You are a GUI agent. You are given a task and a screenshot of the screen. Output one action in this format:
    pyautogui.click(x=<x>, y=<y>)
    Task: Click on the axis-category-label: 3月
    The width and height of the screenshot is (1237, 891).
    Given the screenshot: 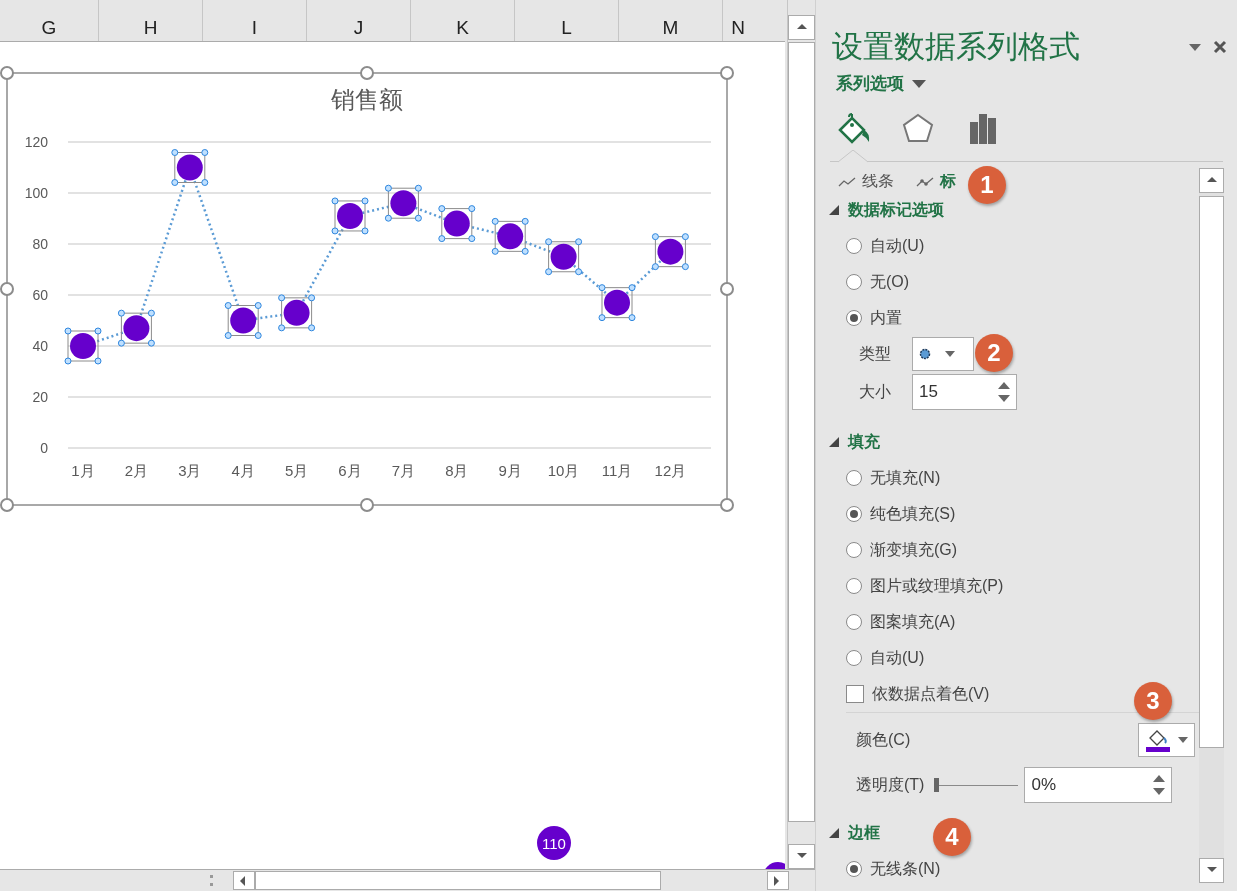 What is the action you would take?
    pyautogui.click(x=190, y=470)
    